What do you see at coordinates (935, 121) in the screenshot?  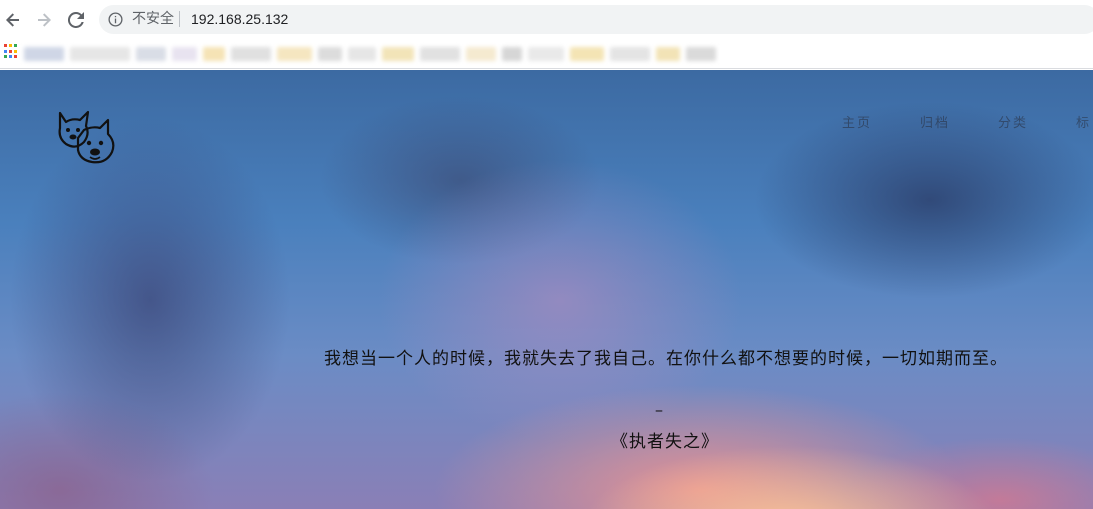 I see `nav-archive: 归档` at bounding box center [935, 121].